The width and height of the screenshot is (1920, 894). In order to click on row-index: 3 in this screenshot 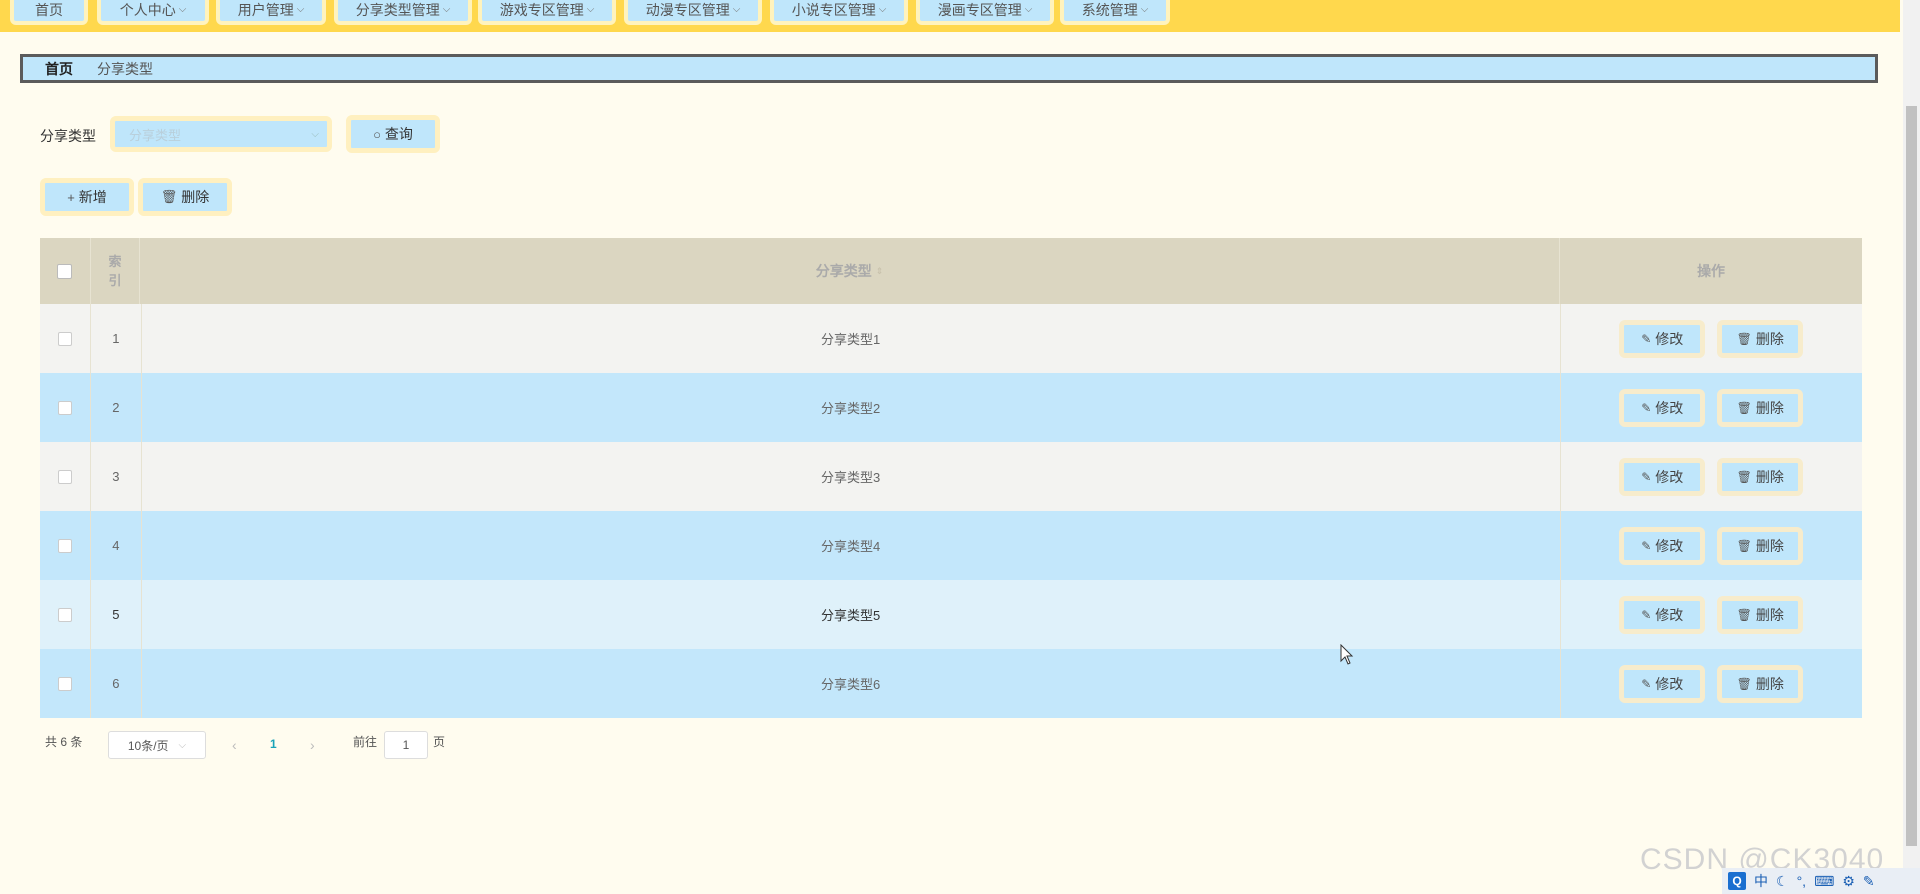, I will do `click(115, 476)`.